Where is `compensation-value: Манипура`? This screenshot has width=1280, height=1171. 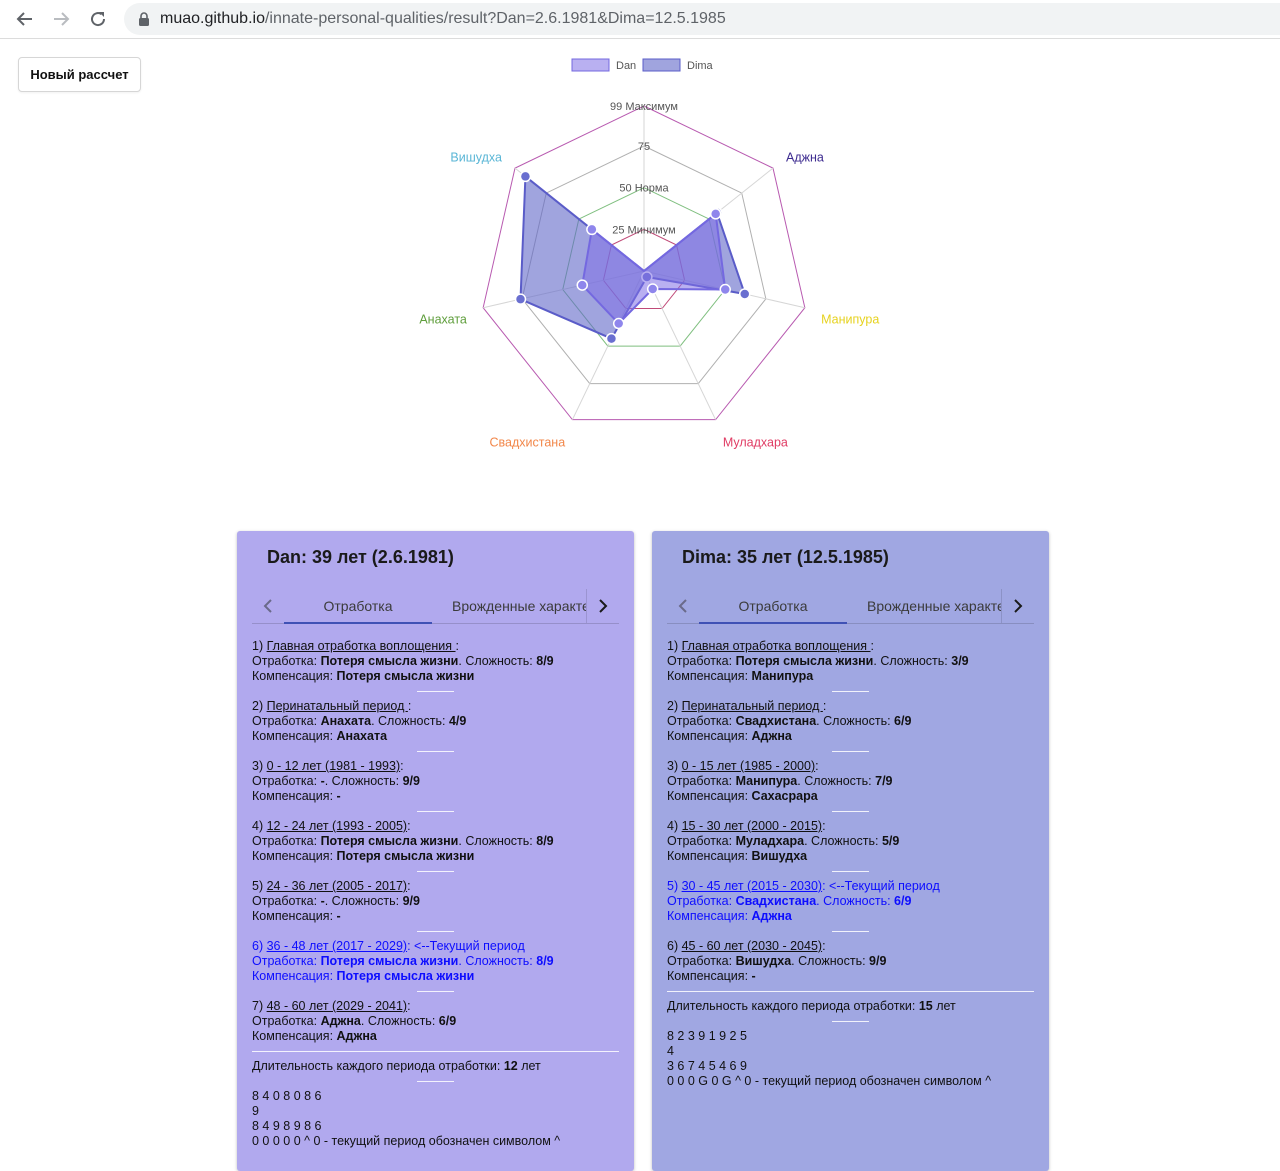 compensation-value: Манипура is located at coordinates (782, 676).